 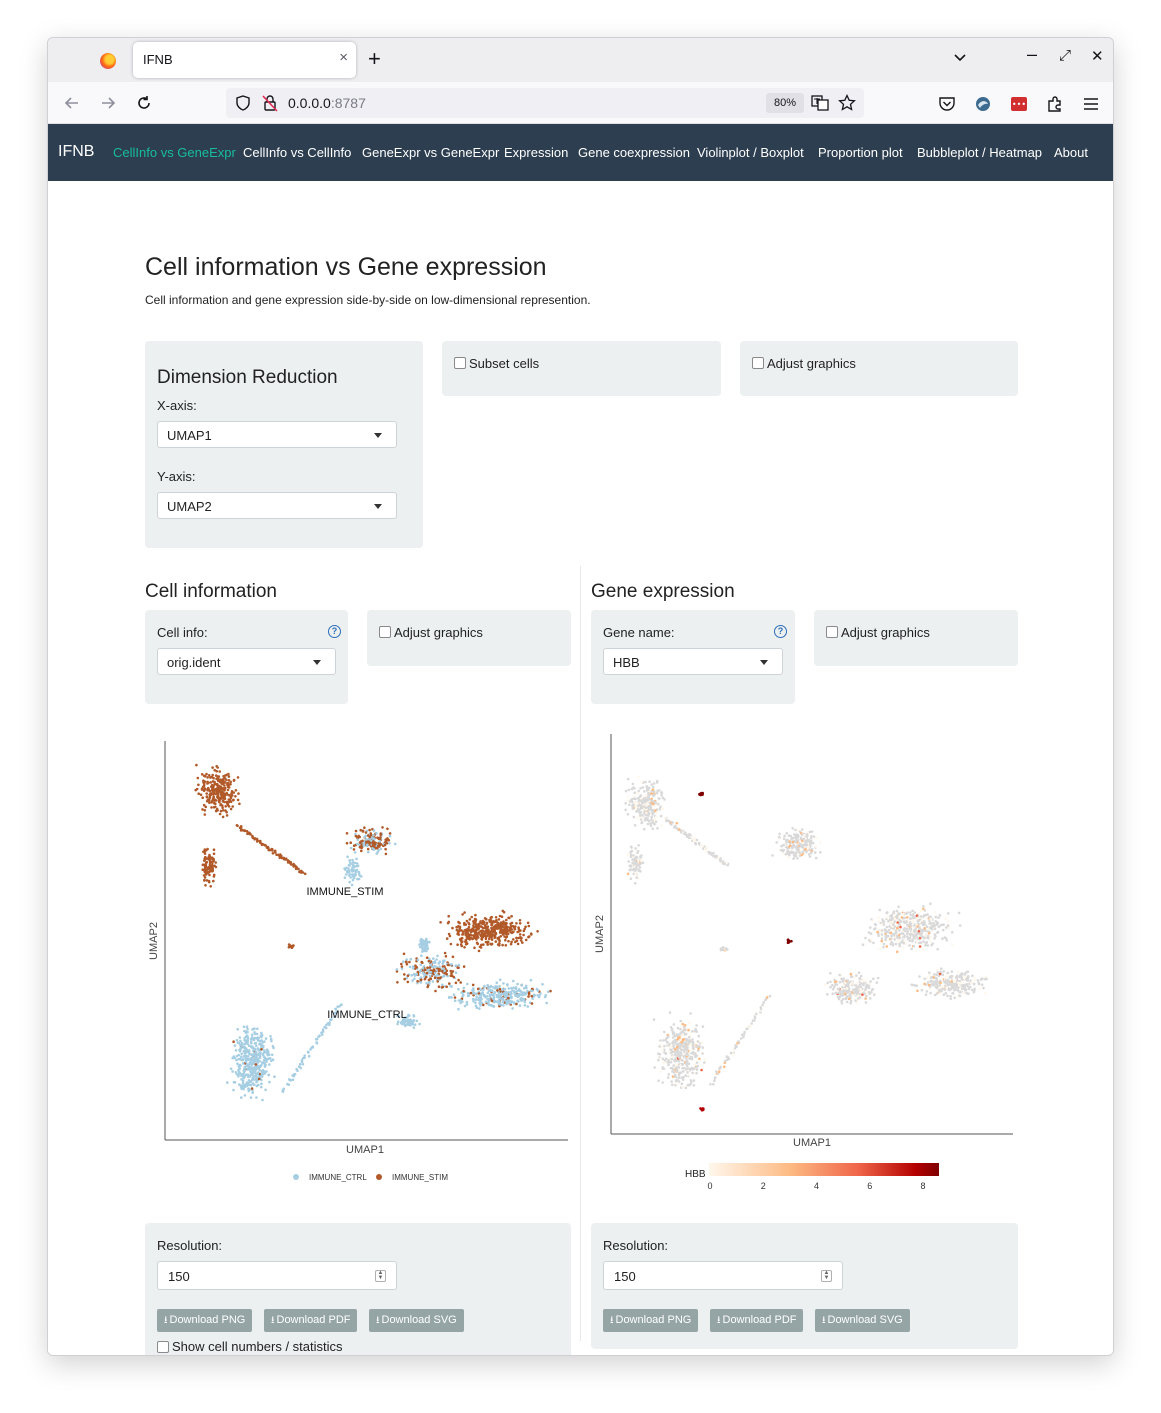 What do you see at coordinates (343, 57) in the screenshot?
I see `tab-close-icon: ×` at bounding box center [343, 57].